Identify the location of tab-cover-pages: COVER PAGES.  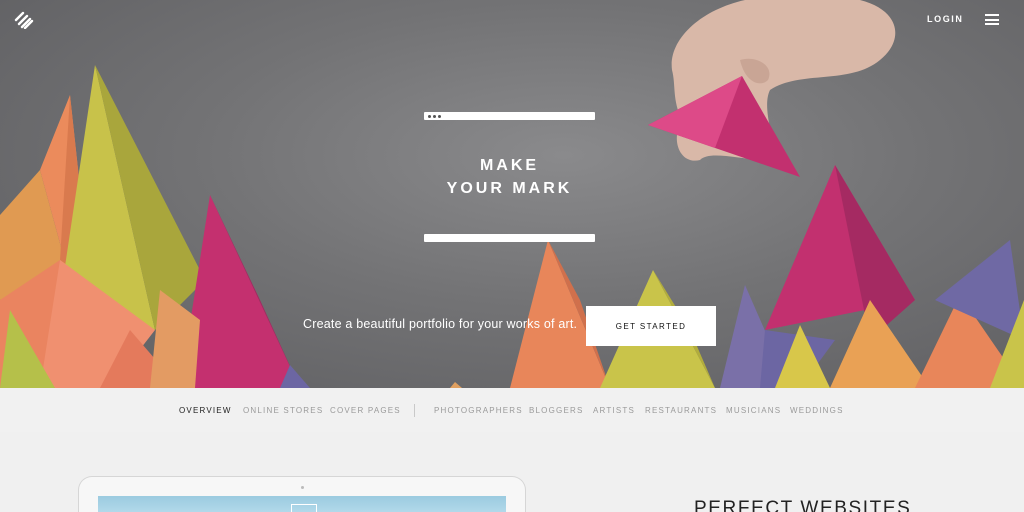
(365, 410).